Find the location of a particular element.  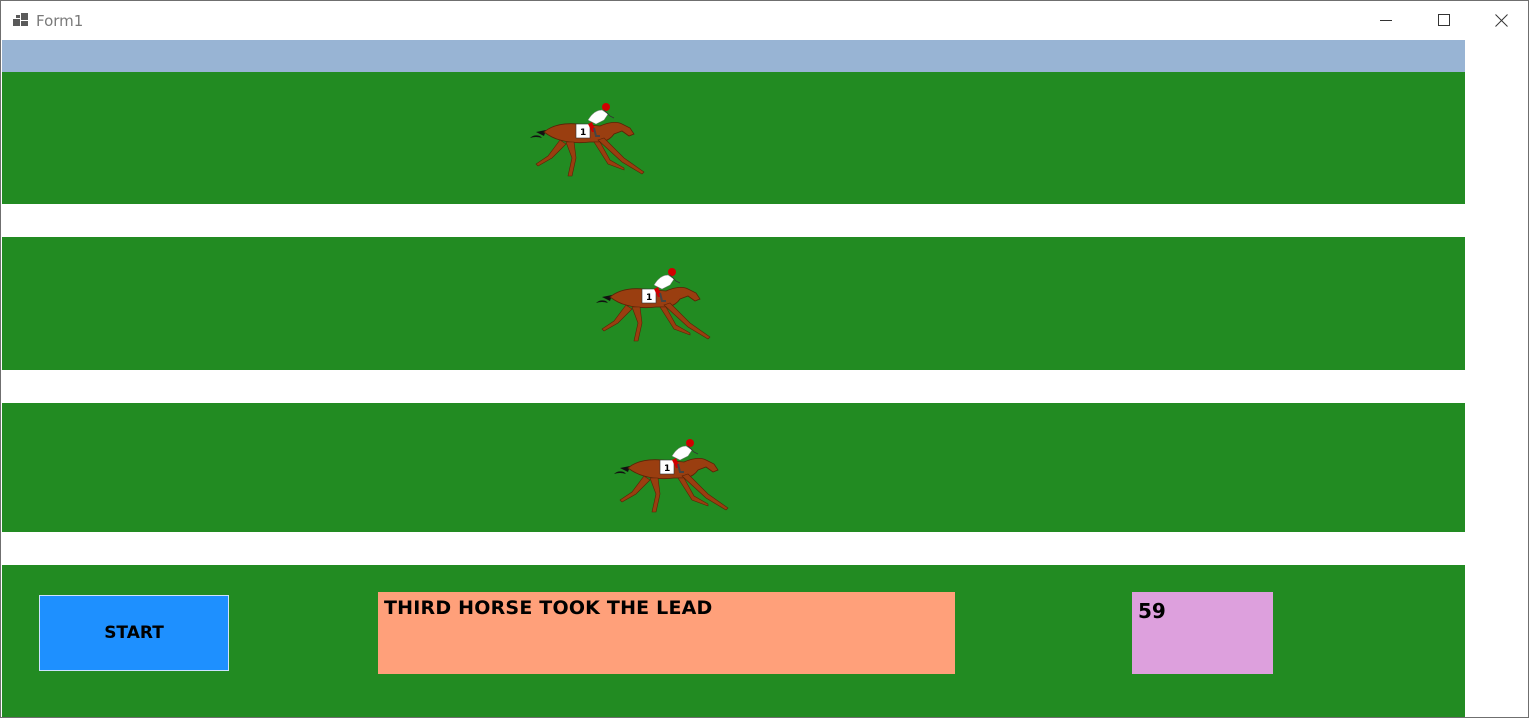

minimize-button is located at coordinates (1386, 20).